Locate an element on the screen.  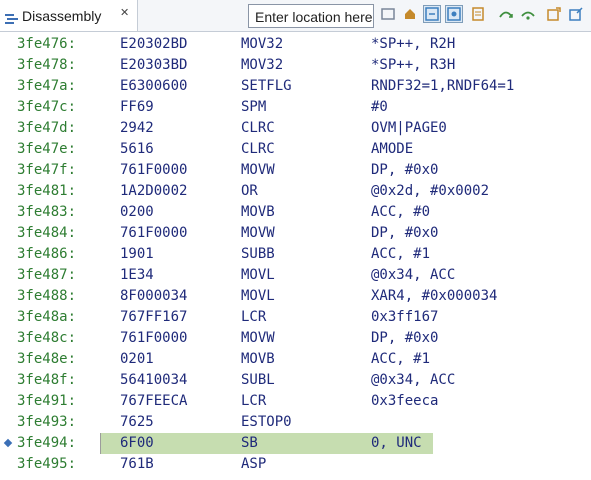
mnemonic: CLRC is located at coordinates (258, 128).